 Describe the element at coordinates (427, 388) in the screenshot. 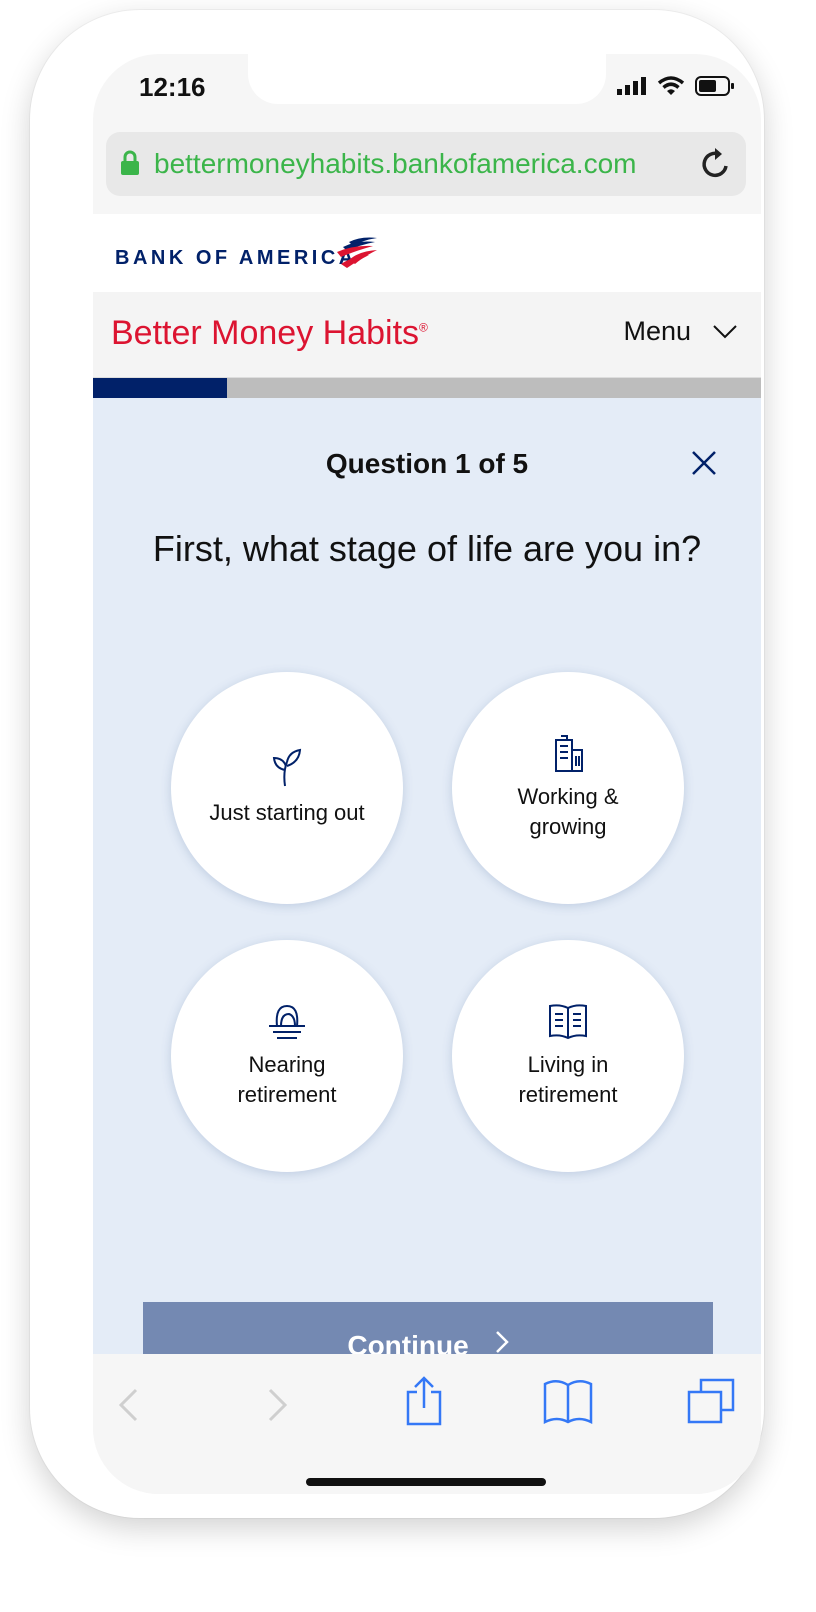

I see `quiz-progress-bar` at that location.